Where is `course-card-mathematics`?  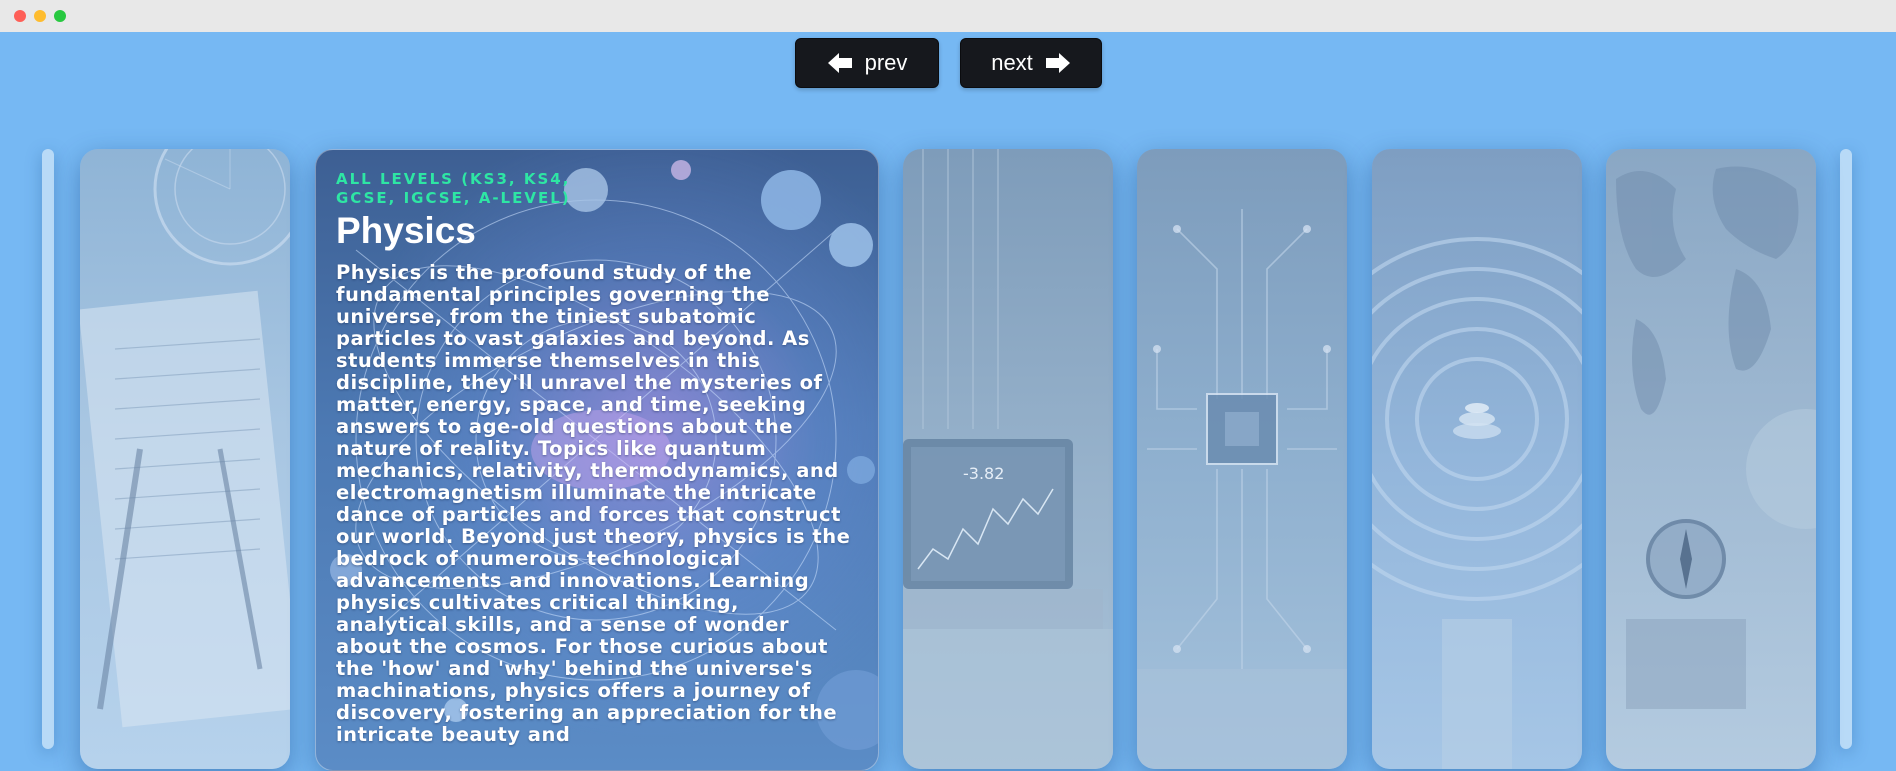 course-card-mathematics is located at coordinates (185, 459).